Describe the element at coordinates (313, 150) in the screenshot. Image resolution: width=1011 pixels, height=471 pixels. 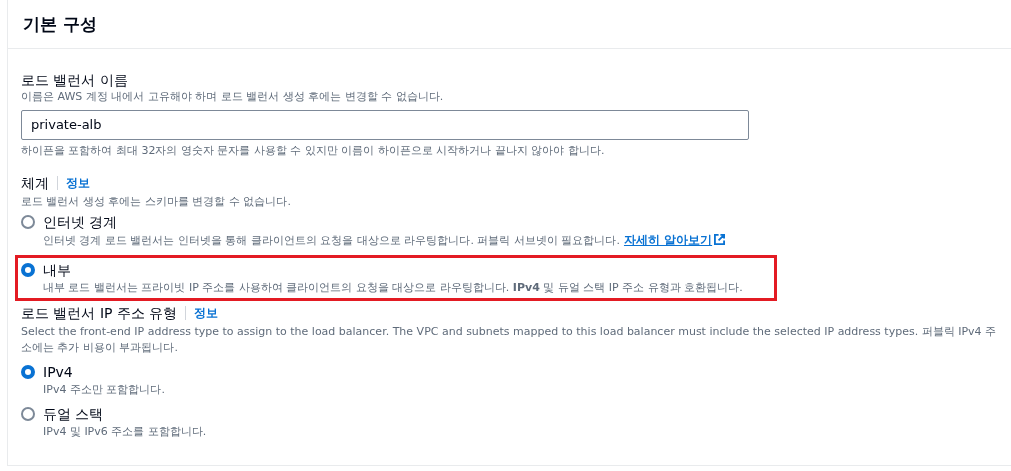
I see `field-hint: 하이픈을 포함하여 최대 32자의 영숫자 문자를 사용할 수 있지만 이름이 하이픈으로 시작하거나 끝나지 않아야 합니다.` at that location.